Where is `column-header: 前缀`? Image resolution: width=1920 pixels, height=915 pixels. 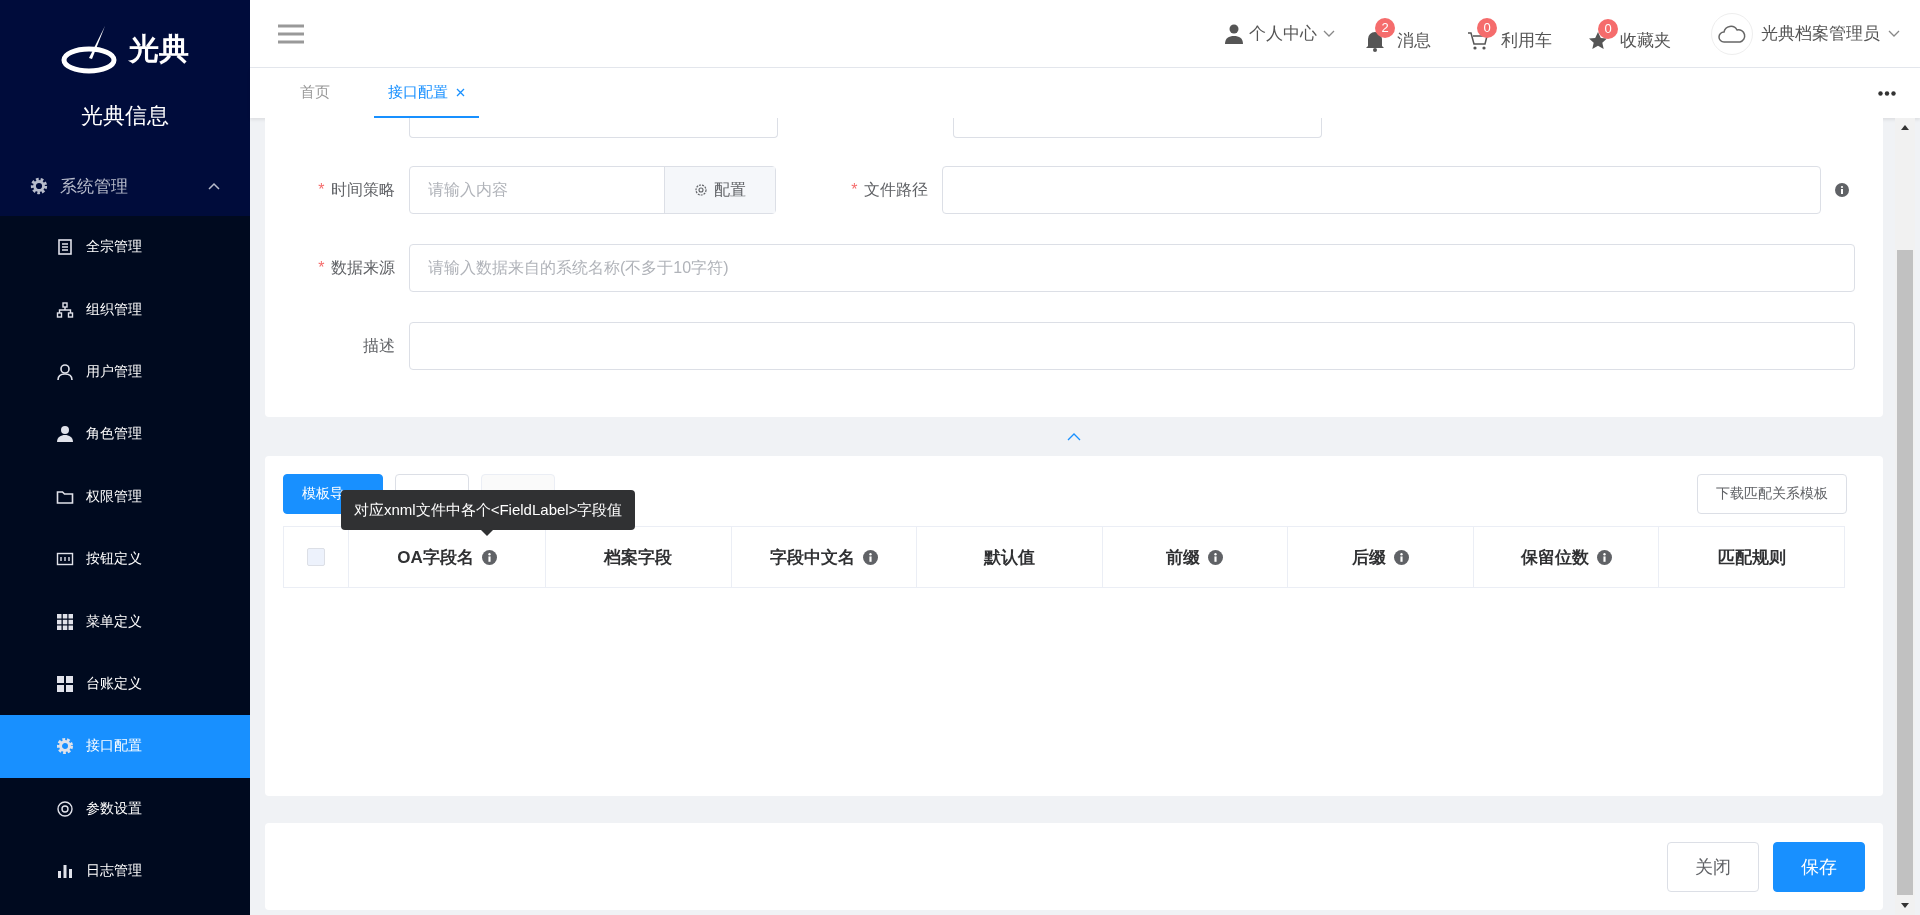 column-header: 前缀 is located at coordinates (1194, 557).